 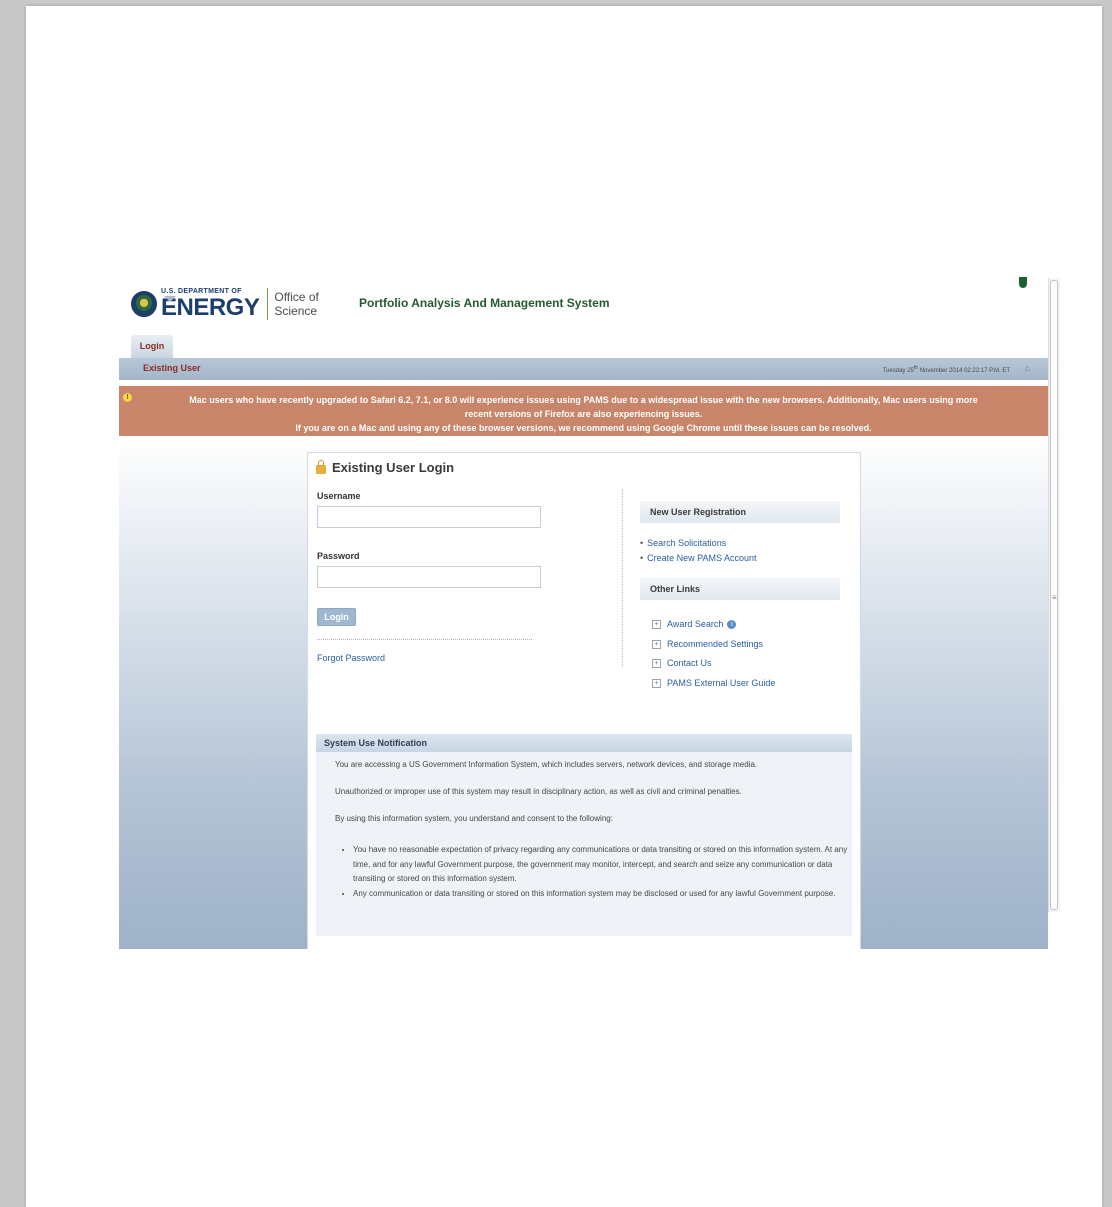 I want to click on other-links-header: Other Links, so click(x=740, y=589).